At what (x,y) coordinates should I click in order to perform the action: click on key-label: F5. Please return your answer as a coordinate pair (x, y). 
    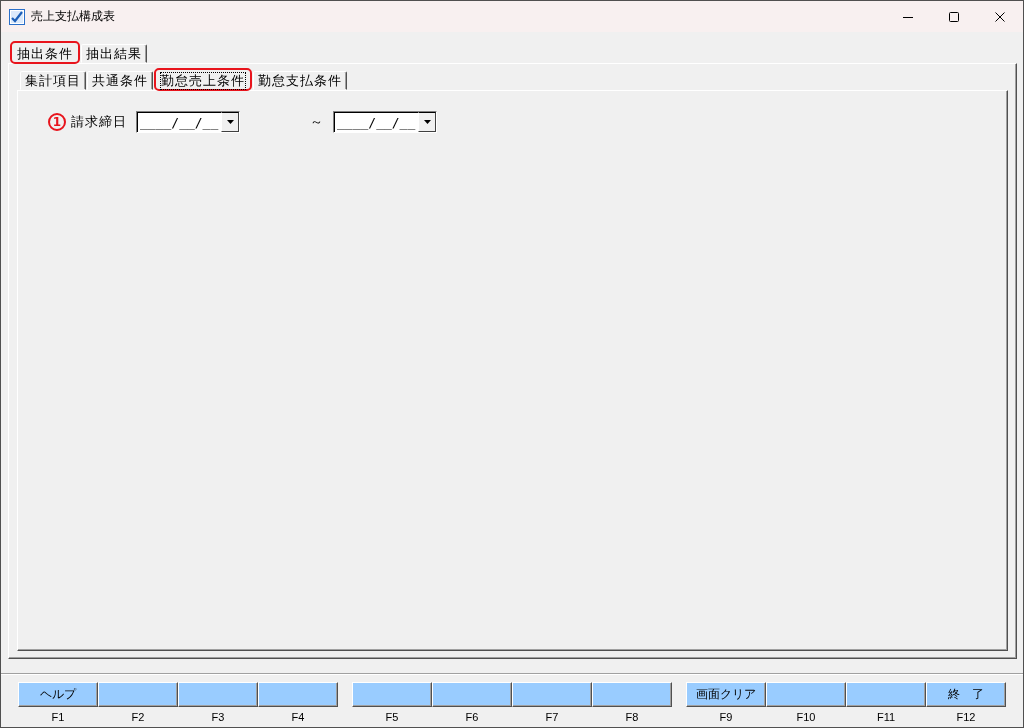
    Looking at the image, I should click on (392, 717).